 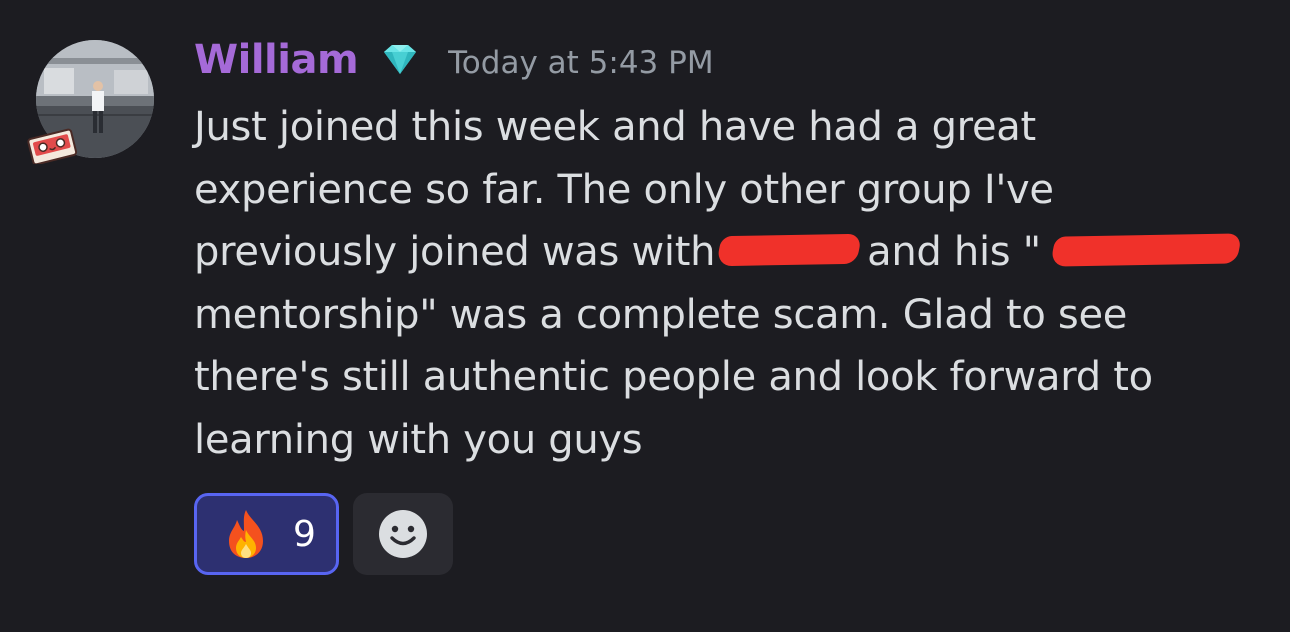 What do you see at coordinates (418, 439) in the screenshot?
I see `message-text: learning with you guys` at bounding box center [418, 439].